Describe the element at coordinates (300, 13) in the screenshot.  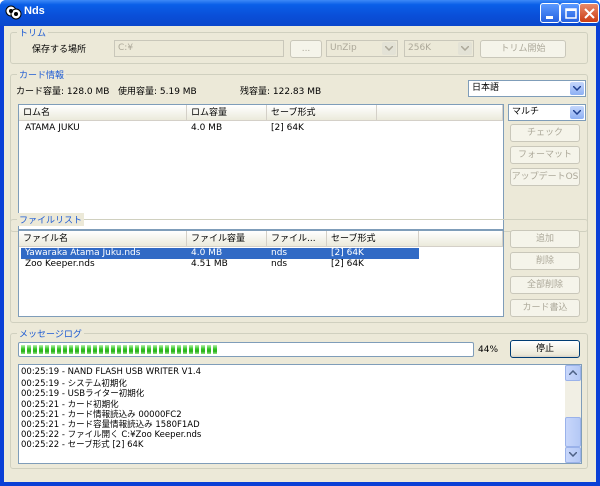
I see `title-bar: Nds` at that location.